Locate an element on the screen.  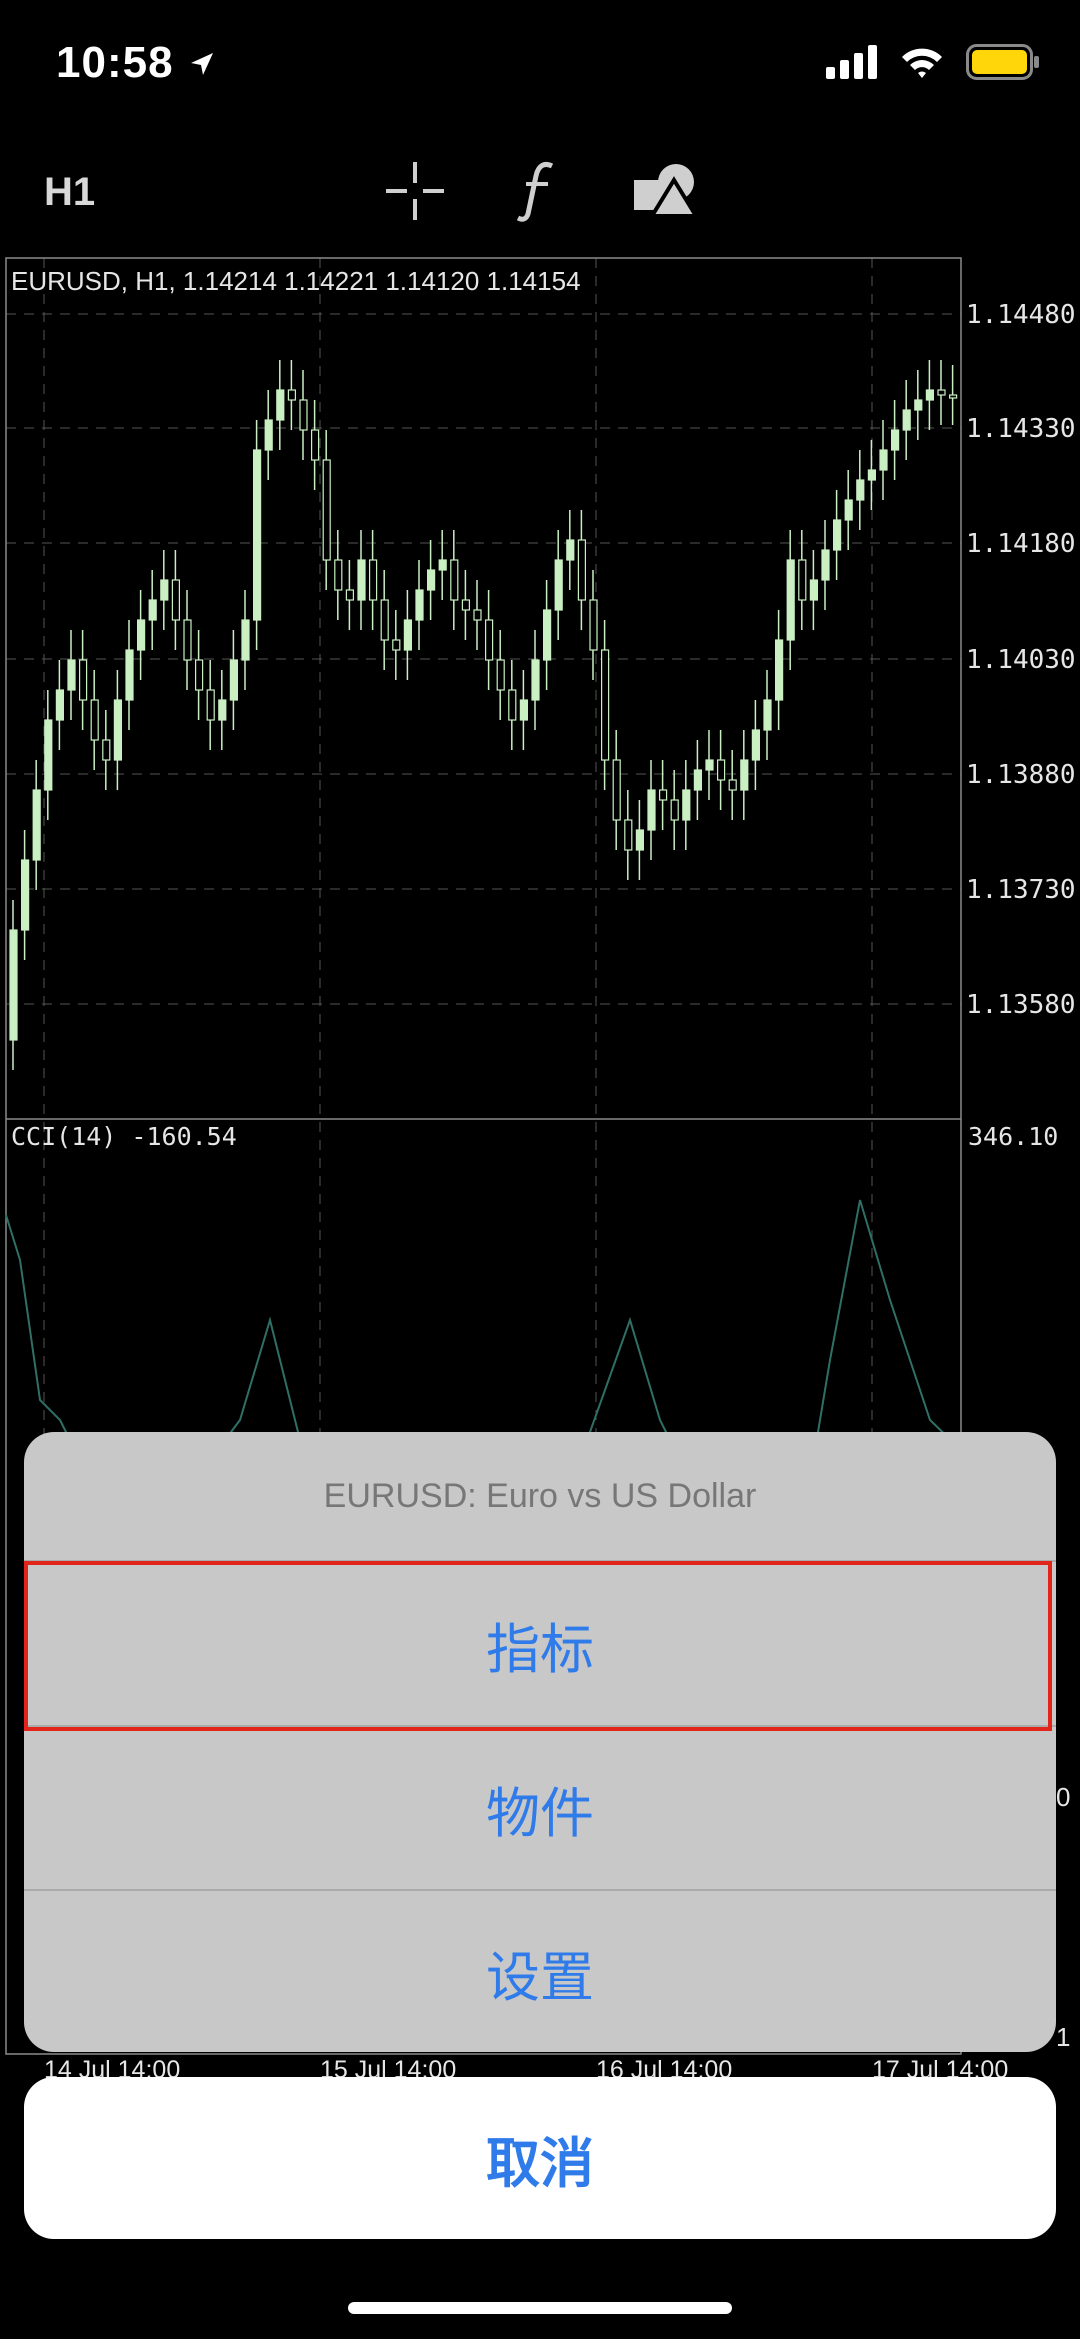
price-label: 1.14330 is located at coordinates (1021, 429).